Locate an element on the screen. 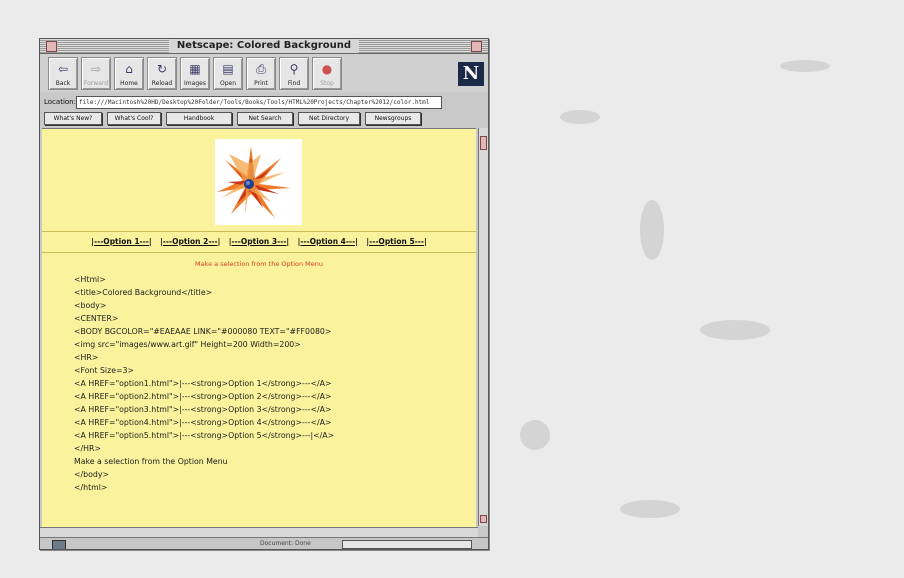 This screenshot has width=904, height=578. stop-button-label: Stop is located at coordinates (327, 83).